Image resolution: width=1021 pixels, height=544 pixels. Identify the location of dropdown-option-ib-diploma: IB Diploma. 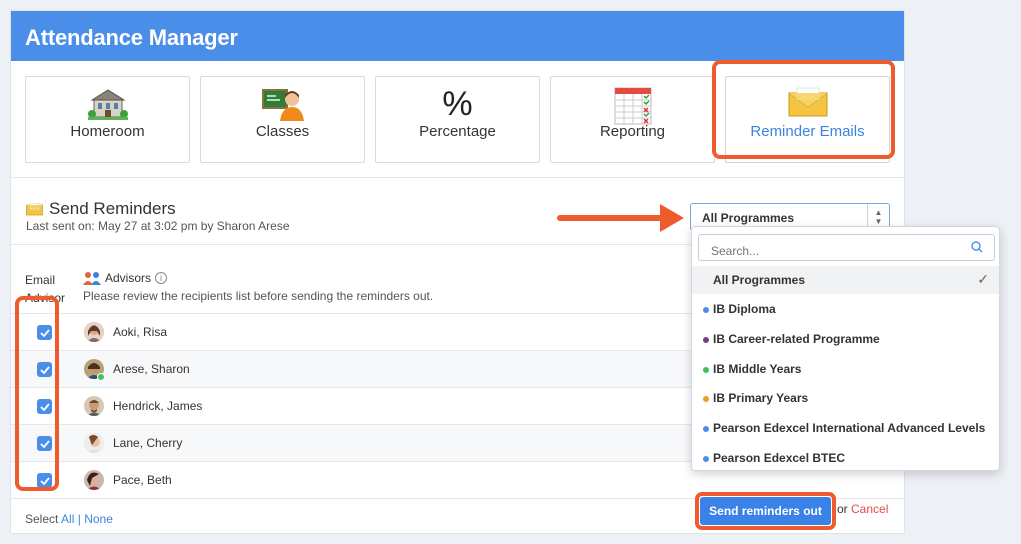
(845, 309).